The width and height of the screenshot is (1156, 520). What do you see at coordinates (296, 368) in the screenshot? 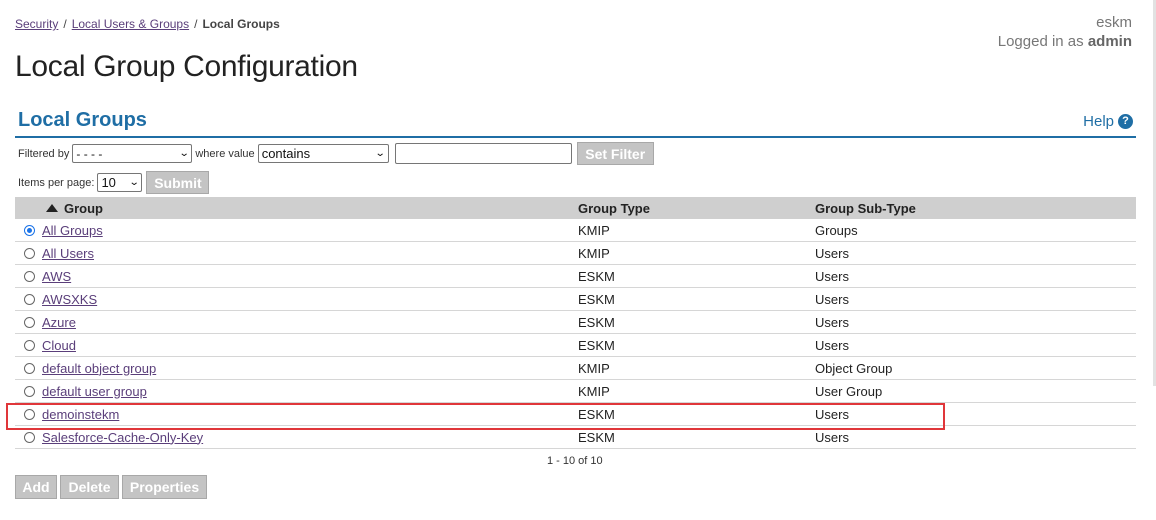
I see `group-cell: default object group` at bounding box center [296, 368].